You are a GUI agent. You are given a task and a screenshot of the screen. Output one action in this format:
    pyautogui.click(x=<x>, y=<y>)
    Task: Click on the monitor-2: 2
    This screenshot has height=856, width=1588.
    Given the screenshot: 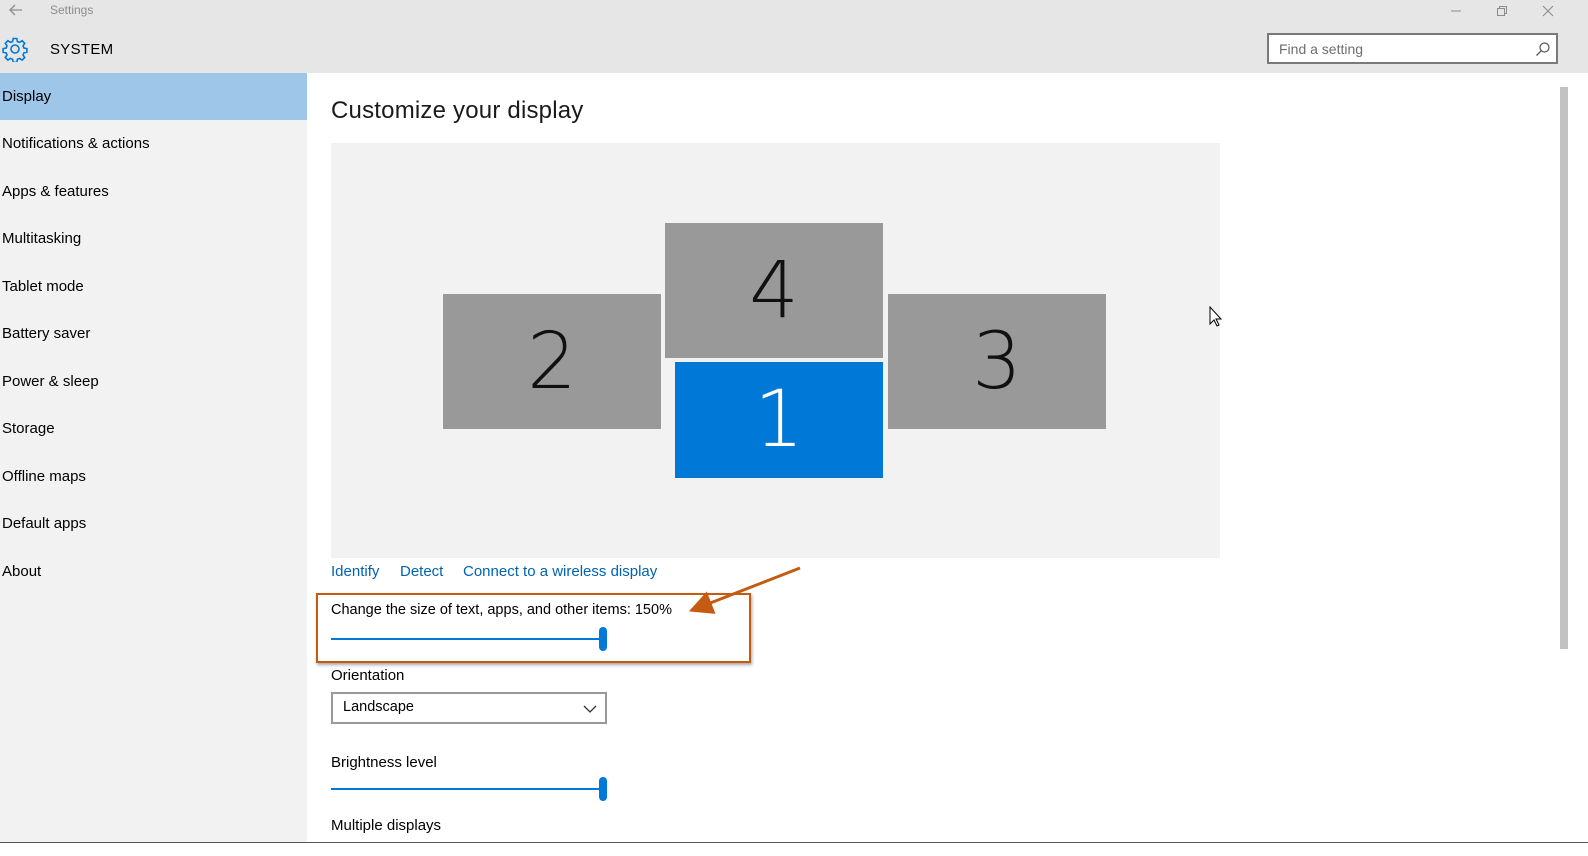 What is the action you would take?
    pyautogui.click(x=552, y=361)
    